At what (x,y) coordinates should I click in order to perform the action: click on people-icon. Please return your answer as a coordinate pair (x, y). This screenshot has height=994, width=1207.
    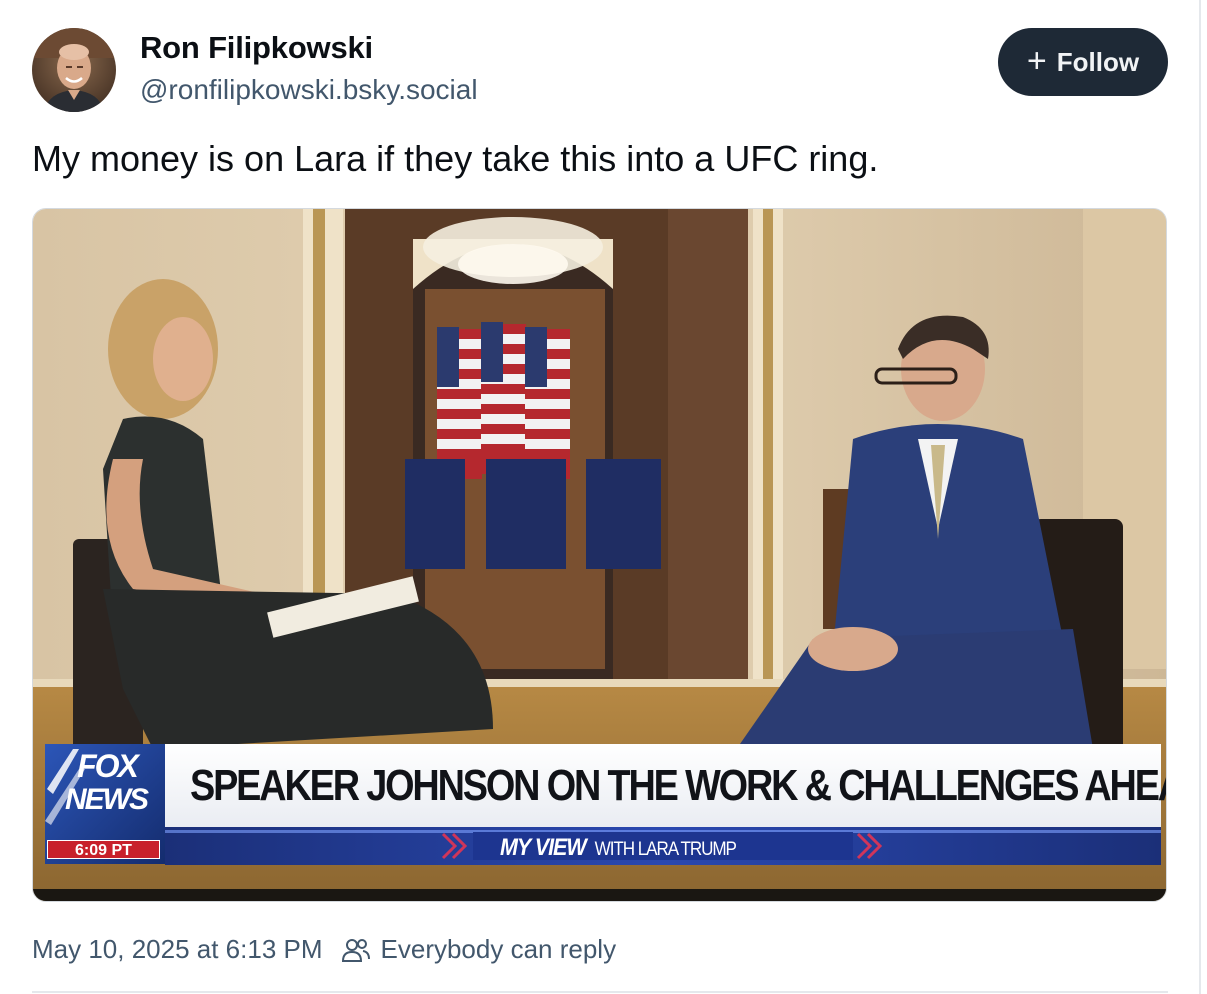
    Looking at the image, I should click on (356, 950).